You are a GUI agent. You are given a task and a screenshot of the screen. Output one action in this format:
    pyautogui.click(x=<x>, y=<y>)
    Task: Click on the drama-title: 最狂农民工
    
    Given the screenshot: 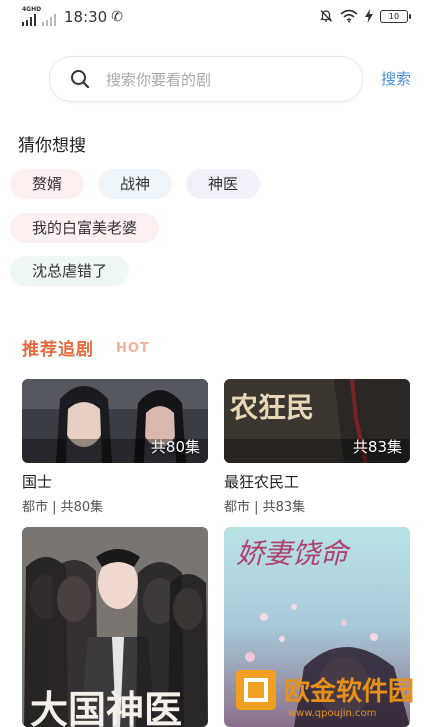 What is the action you would take?
    pyautogui.click(x=261, y=481)
    